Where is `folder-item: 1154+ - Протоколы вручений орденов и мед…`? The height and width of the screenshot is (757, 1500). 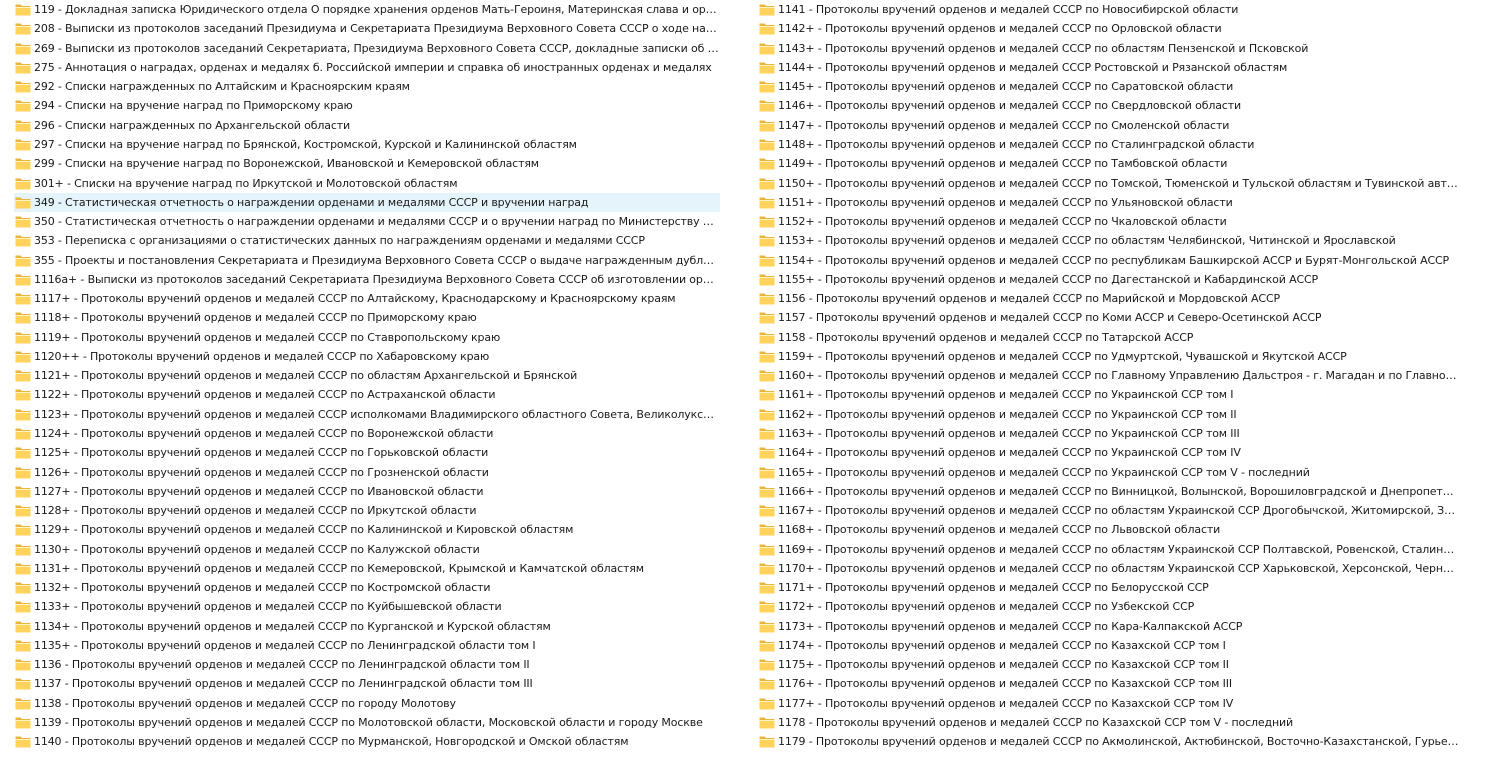
folder-item: 1154+ - Протоколы вручений орденов и мед… is located at coordinates (1109, 259).